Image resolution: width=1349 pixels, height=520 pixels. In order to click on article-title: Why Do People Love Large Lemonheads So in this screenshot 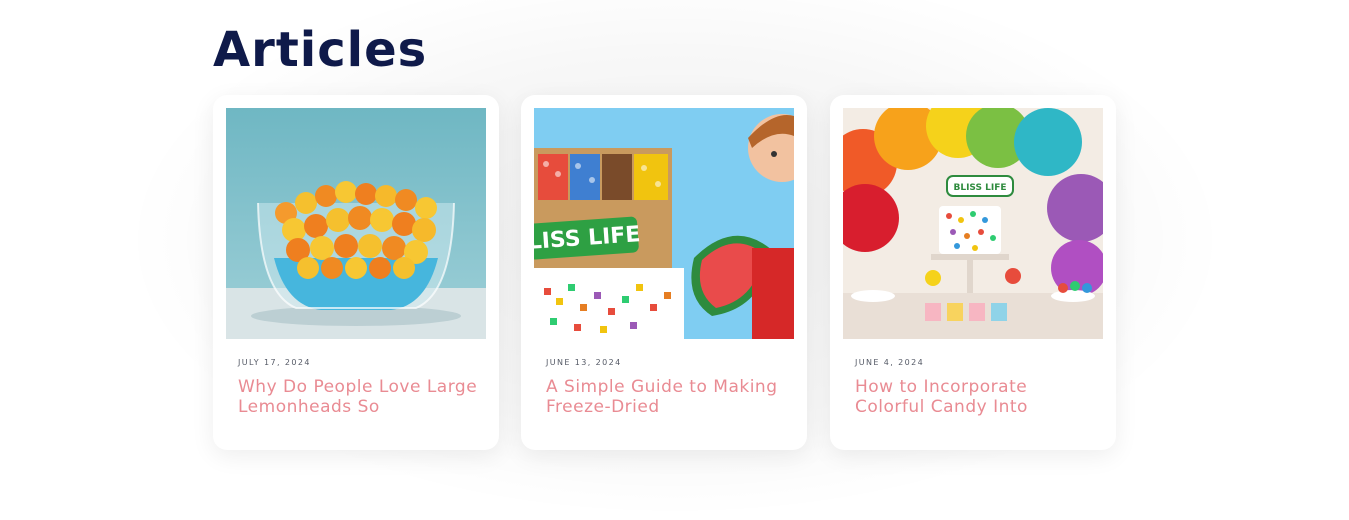, I will do `click(358, 397)`.